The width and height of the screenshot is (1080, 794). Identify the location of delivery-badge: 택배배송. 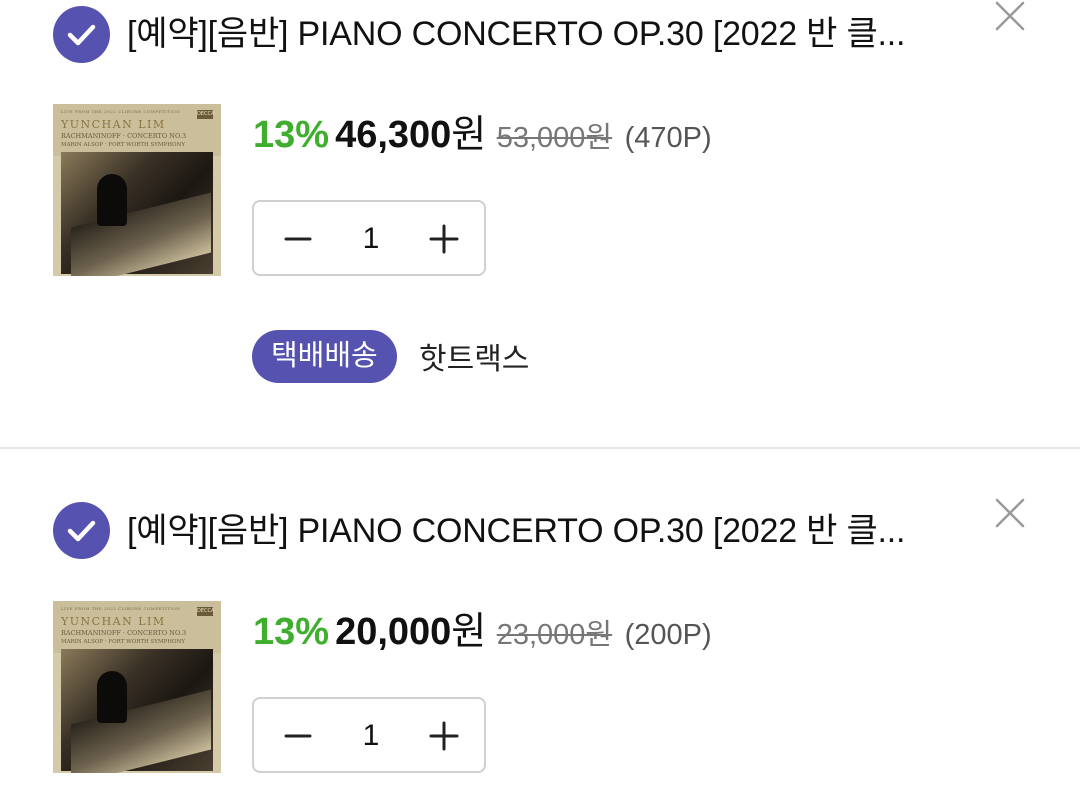
(324, 356).